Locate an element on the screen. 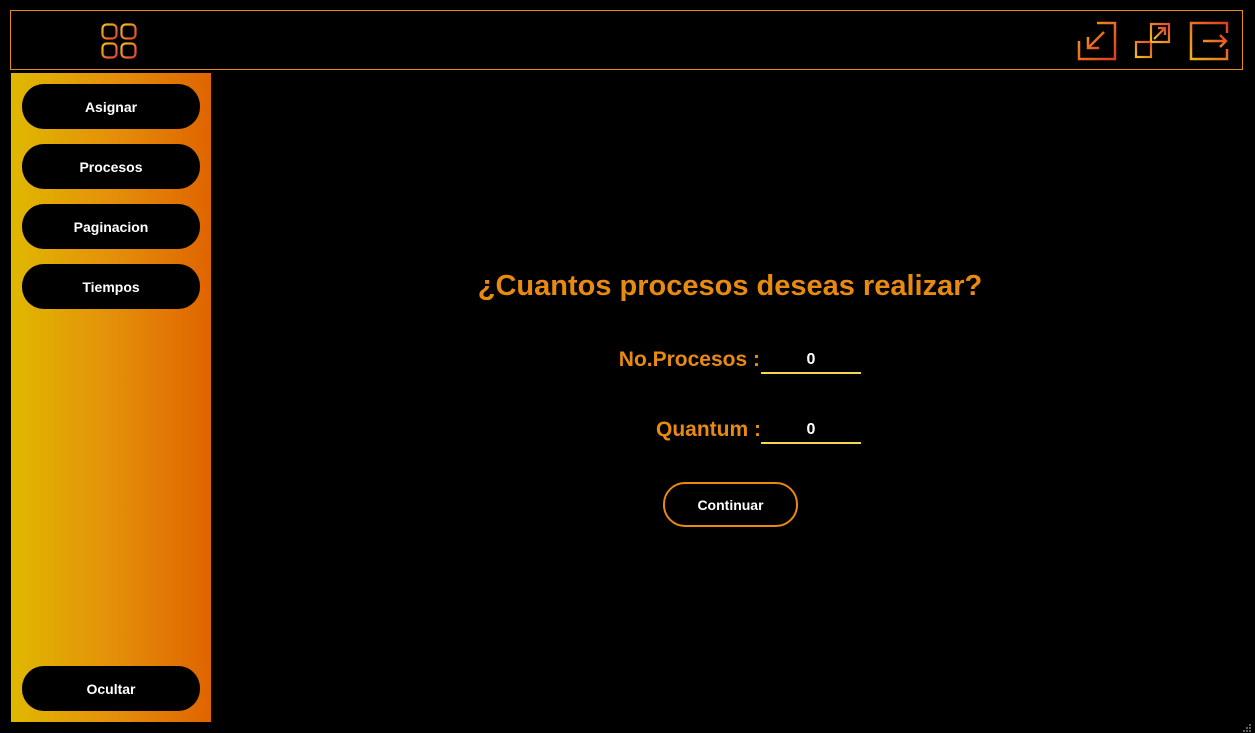 The width and height of the screenshot is (1255, 733). continue-button: Continuar is located at coordinates (730, 504).